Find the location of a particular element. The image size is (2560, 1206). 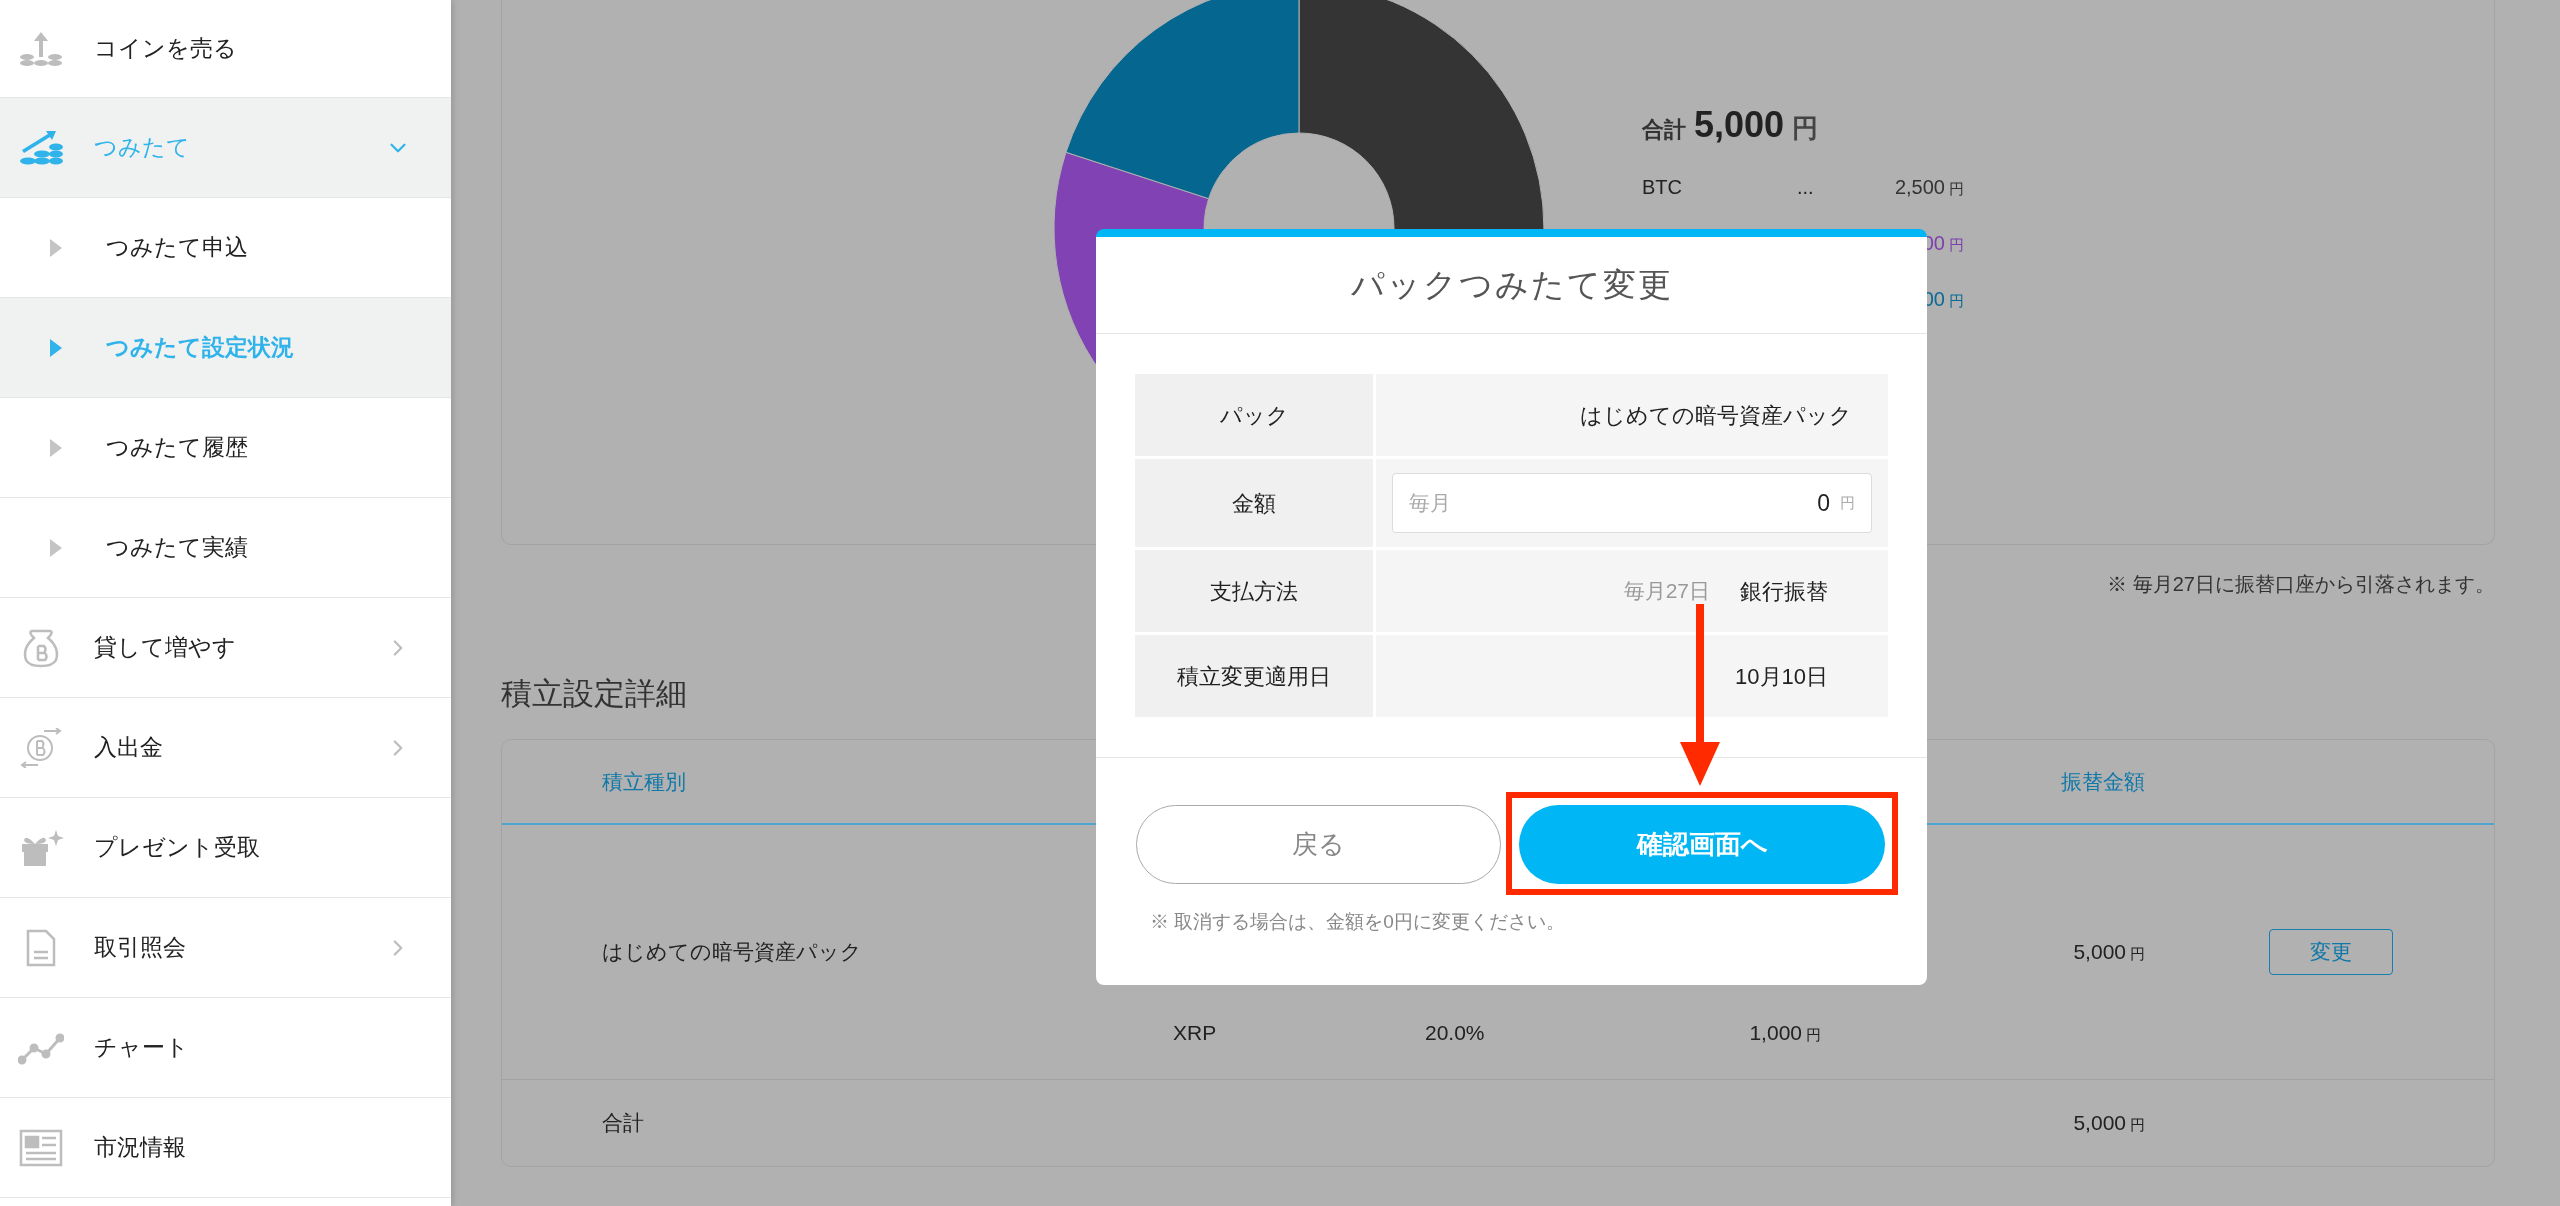

back-button: 戻る is located at coordinates (1318, 844).